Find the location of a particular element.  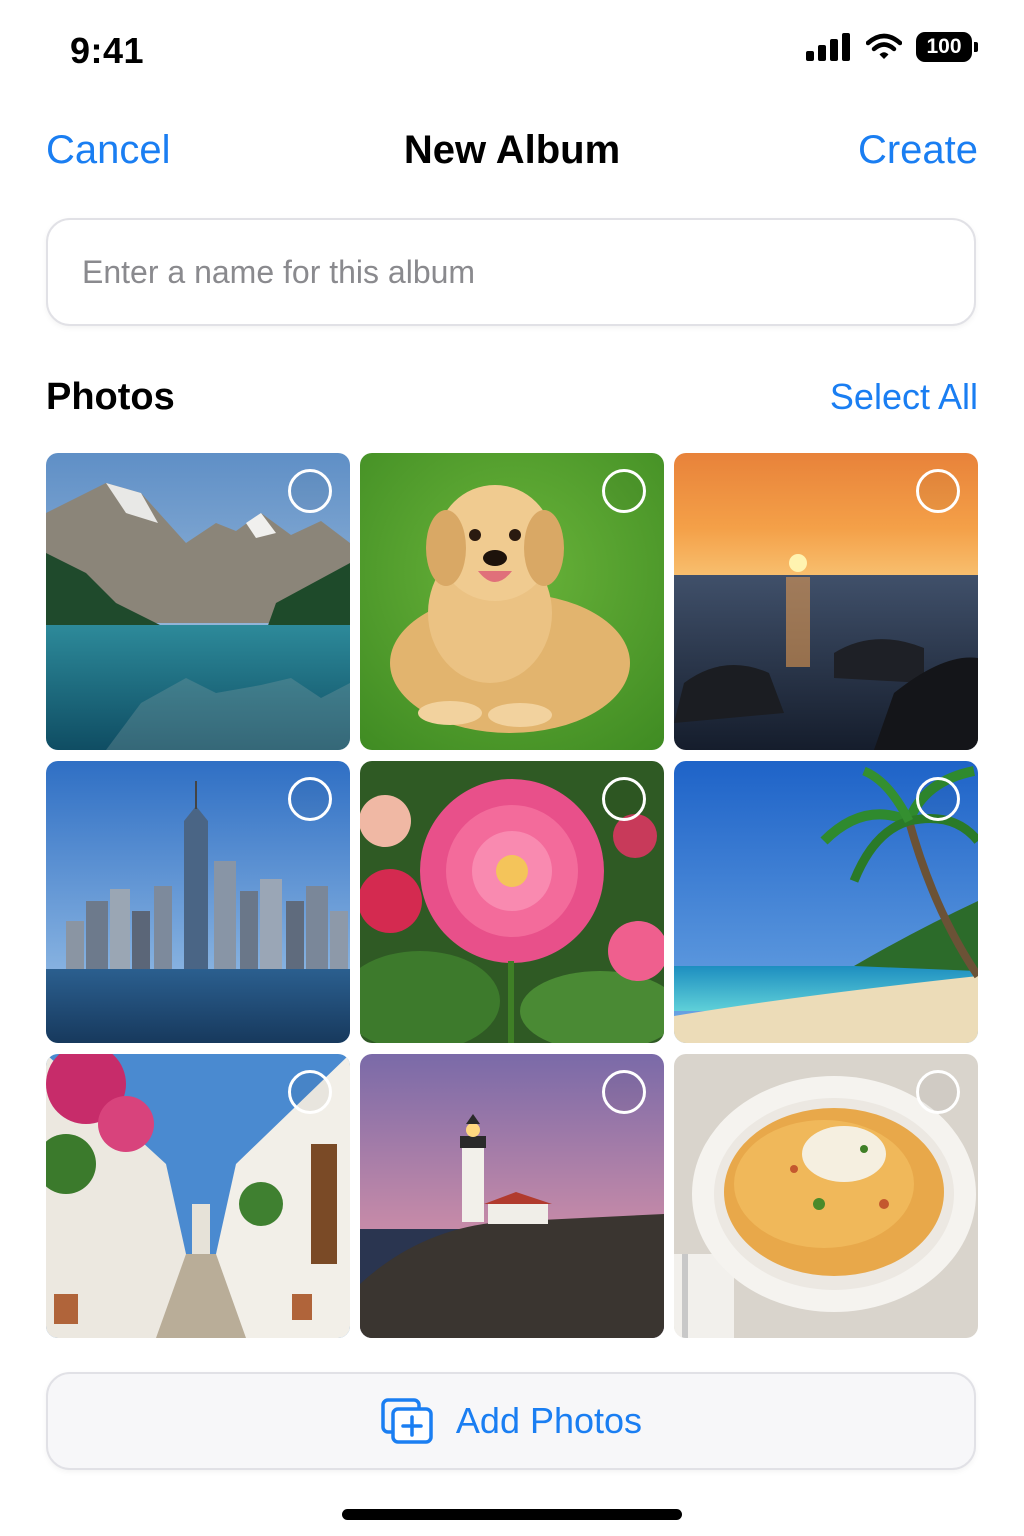

battery-level: 100 is located at coordinates (944, 47).